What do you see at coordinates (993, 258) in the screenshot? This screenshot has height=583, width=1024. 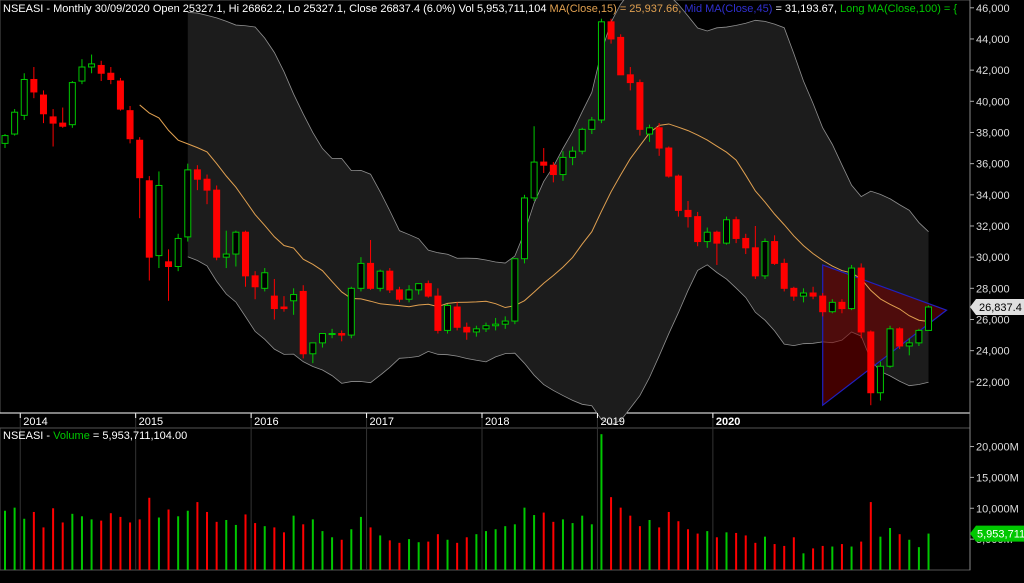 I see `price-tick-label: 30,000` at bounding box center [993, 258].